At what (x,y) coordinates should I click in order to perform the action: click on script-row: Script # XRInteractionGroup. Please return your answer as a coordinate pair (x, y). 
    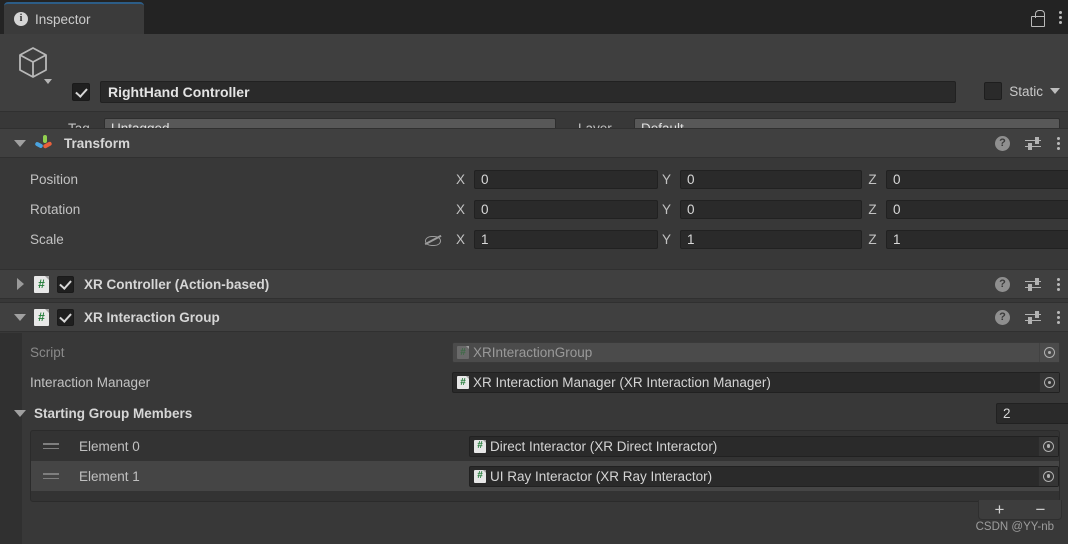
    Looking at the image, I should click on (534, 352).